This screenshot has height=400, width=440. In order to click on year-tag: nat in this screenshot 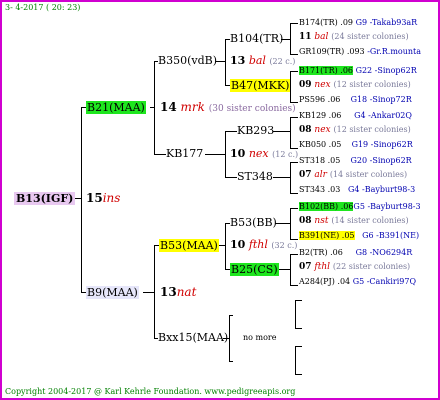, I will do `click(186, 292)`.